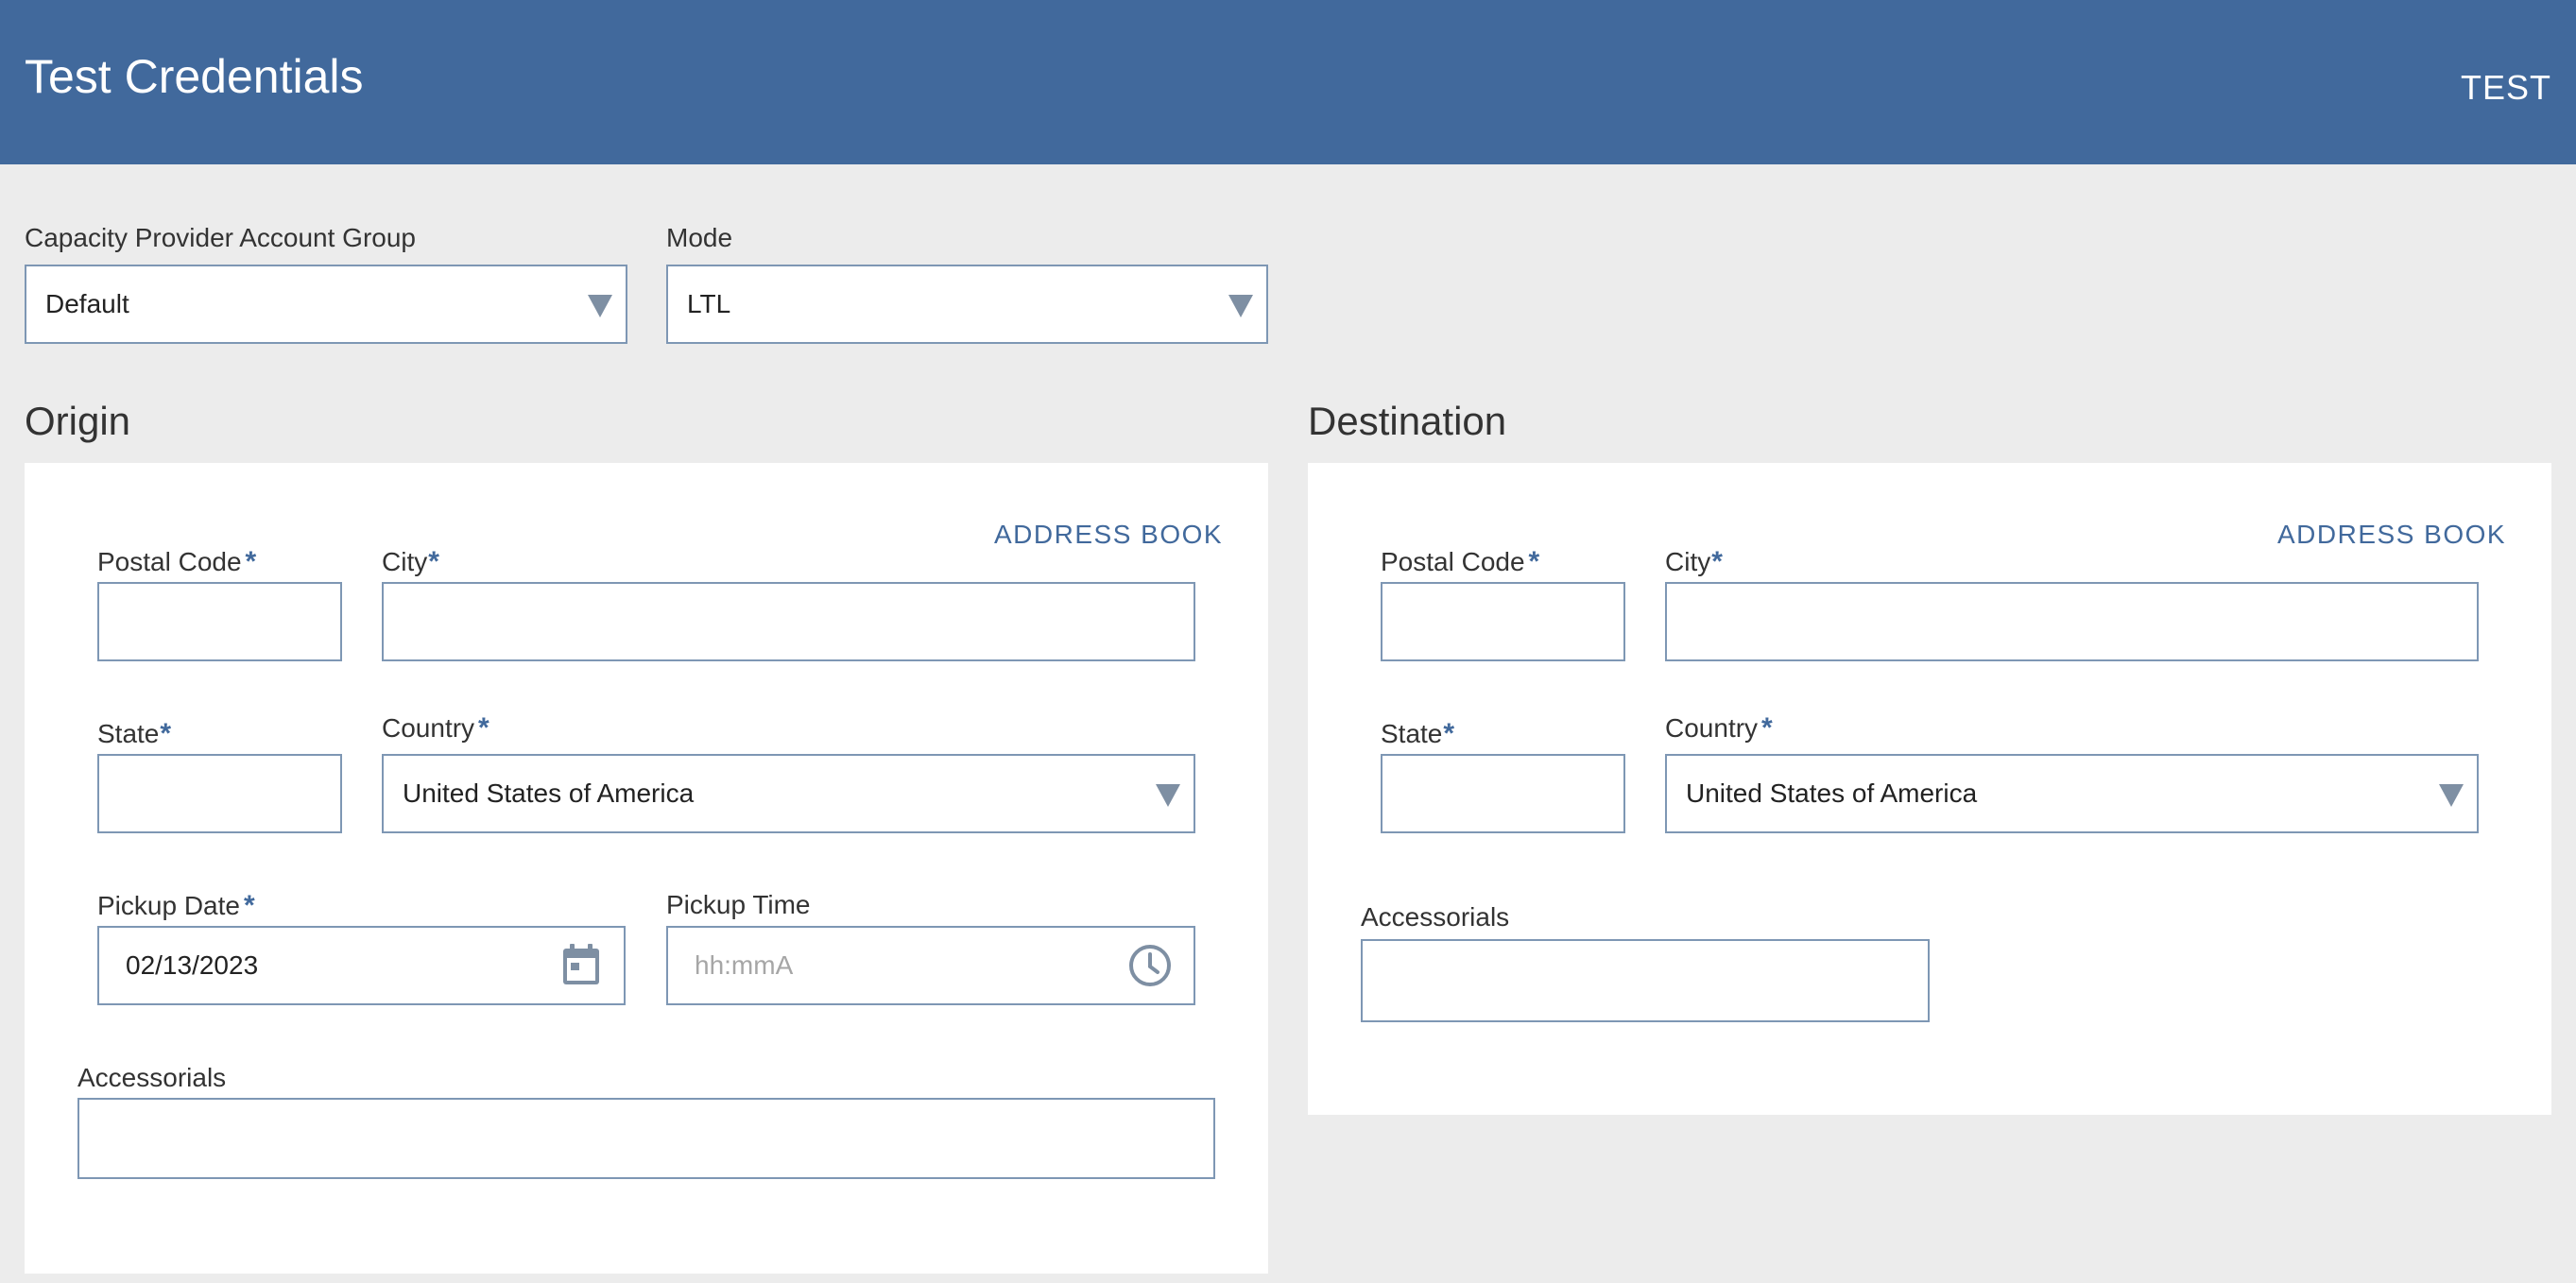 This screenshot has height=1283, width=2576. Describe the element at coordinates (435, 728) in the screenshot. I see `origin-country-label: Country *` at that location.